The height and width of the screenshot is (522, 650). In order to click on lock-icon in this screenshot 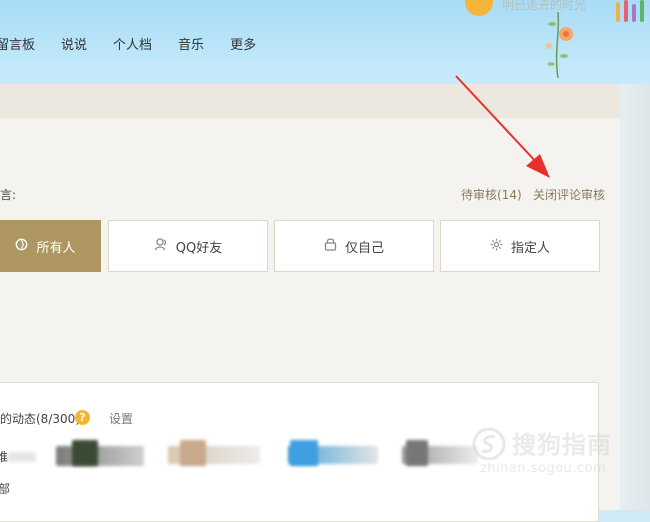, I will do `click(330, 246)`.